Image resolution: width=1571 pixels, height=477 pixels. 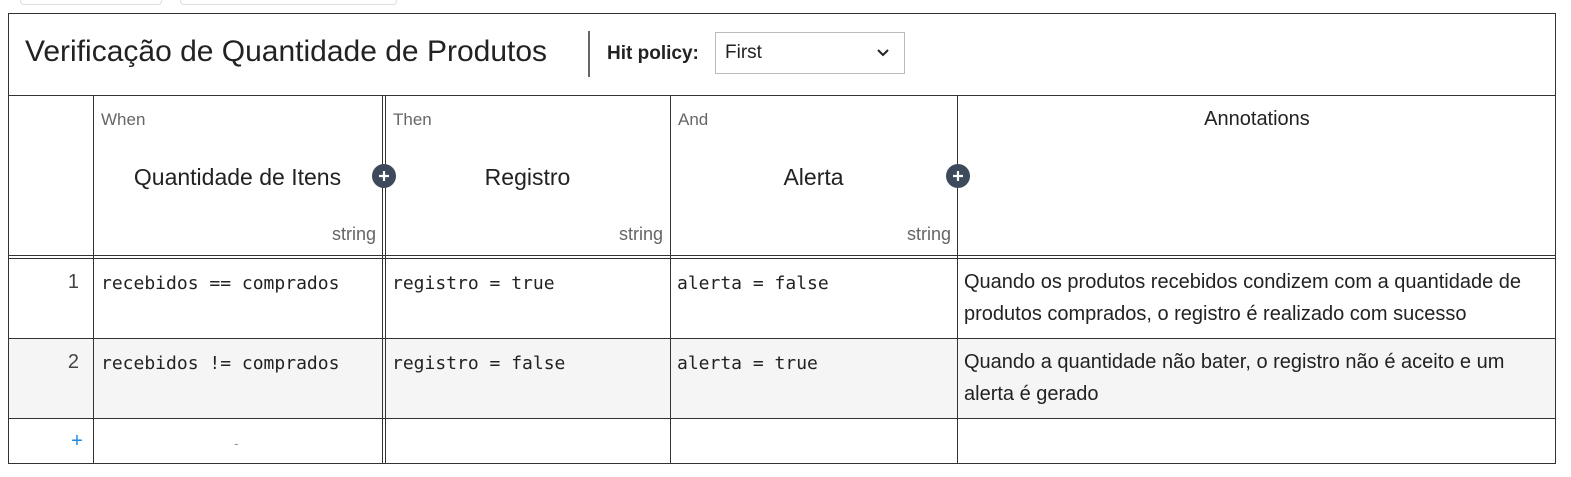 What do you see at coordinates (220, 363) in the screenshot?
I see `input-entry: recebidos != comprados` at bounding box center [220, 363].